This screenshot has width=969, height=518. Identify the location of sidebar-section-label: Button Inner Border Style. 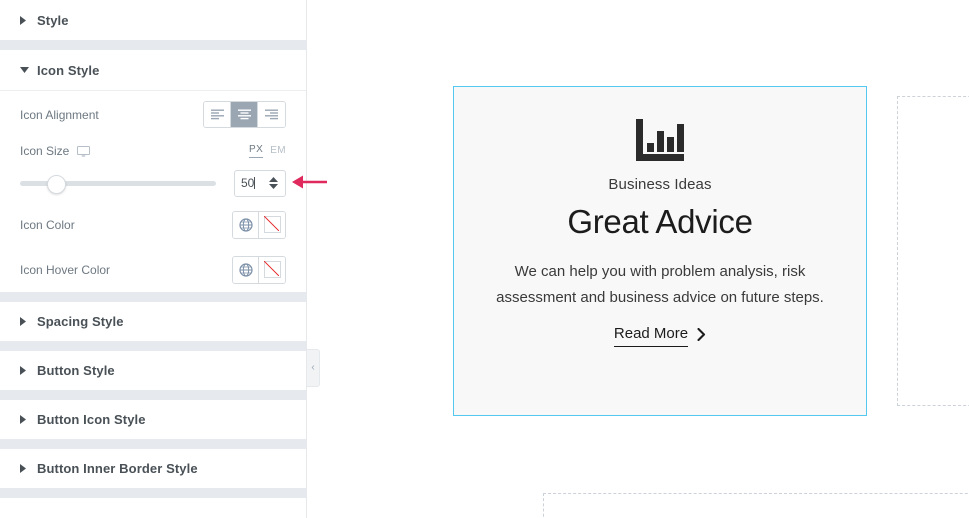
(117, 468).